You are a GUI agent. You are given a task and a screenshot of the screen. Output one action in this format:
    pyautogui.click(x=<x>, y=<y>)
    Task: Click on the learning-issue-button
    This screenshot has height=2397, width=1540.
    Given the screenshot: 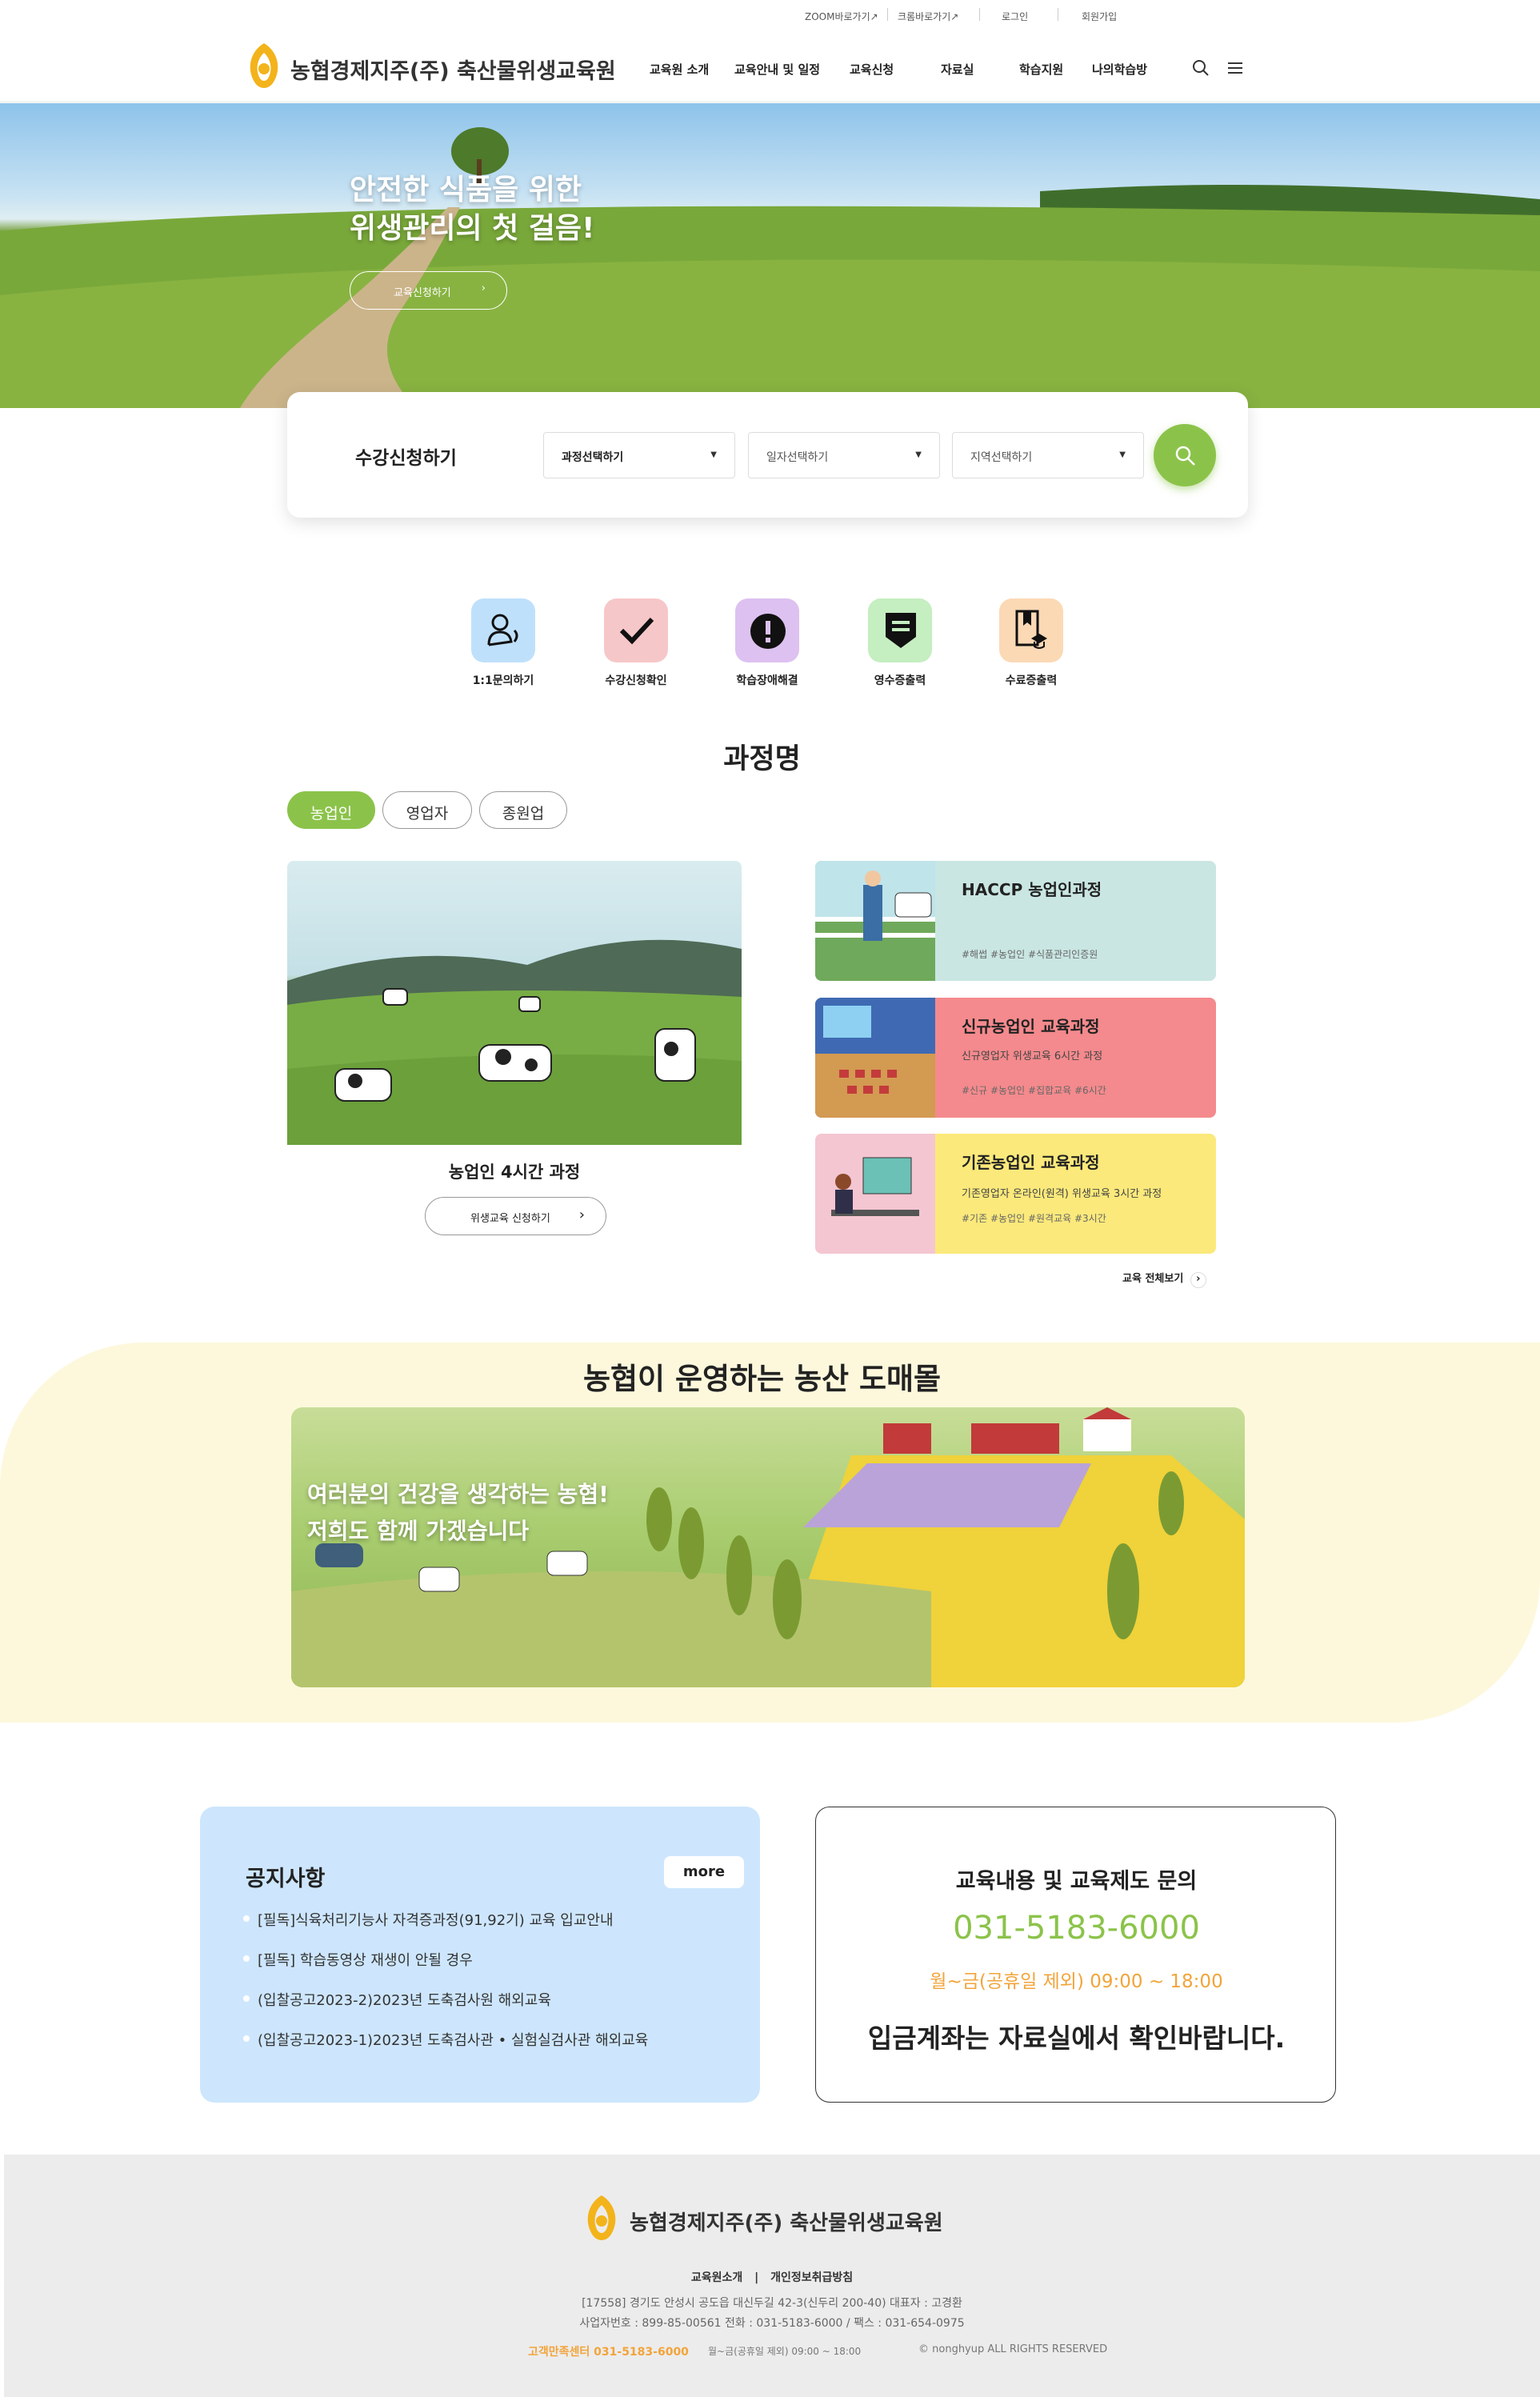 What is the action you would take?
    pyautogui.click(x=767, y=630)
    